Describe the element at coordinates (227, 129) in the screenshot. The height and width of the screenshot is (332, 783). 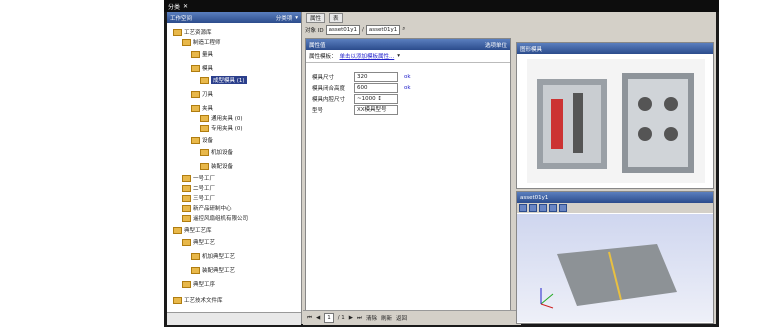
I see `tree-node-label: 专用夹具 (0)` at that location.